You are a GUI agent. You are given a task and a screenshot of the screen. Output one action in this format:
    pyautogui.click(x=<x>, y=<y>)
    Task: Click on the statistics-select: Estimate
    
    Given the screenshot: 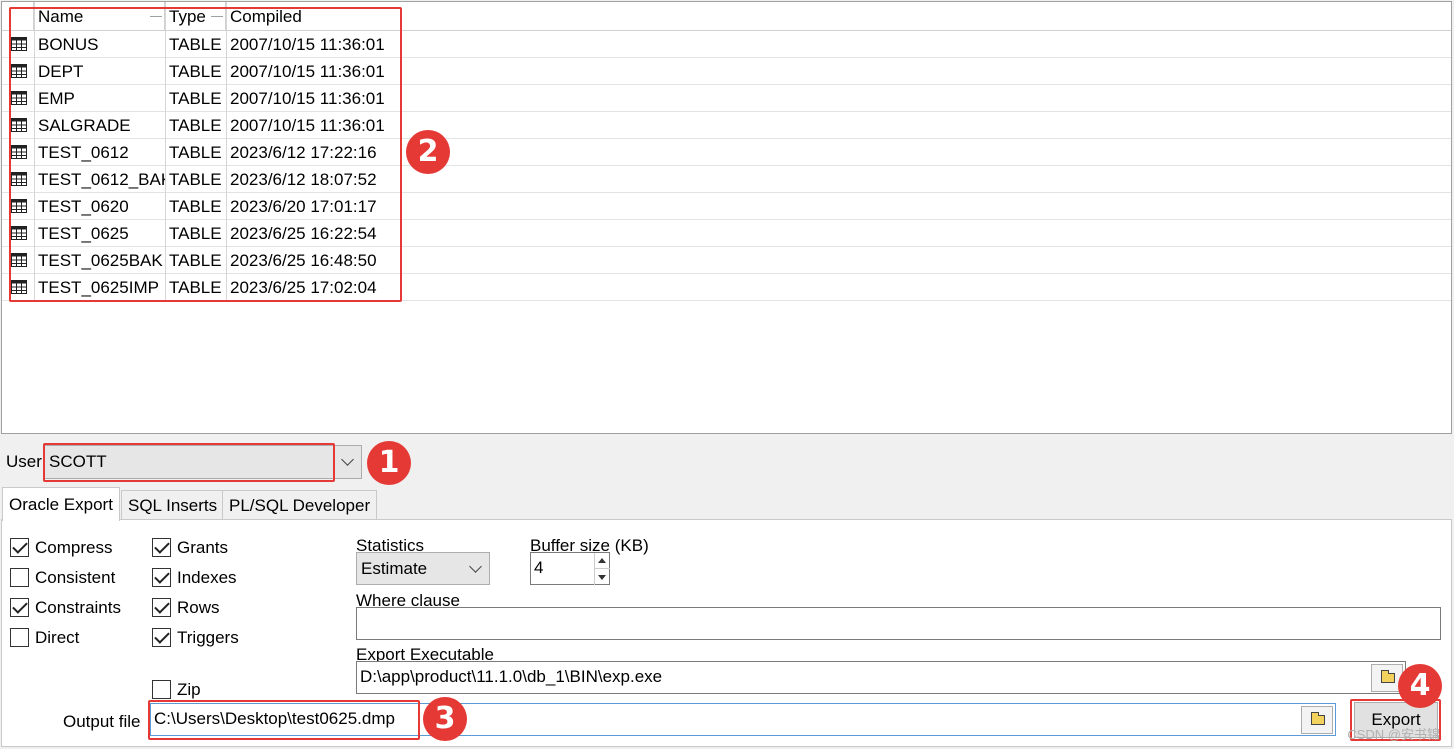 What is the action you would take?
    pyautogui.click(x=423, y=568)
    